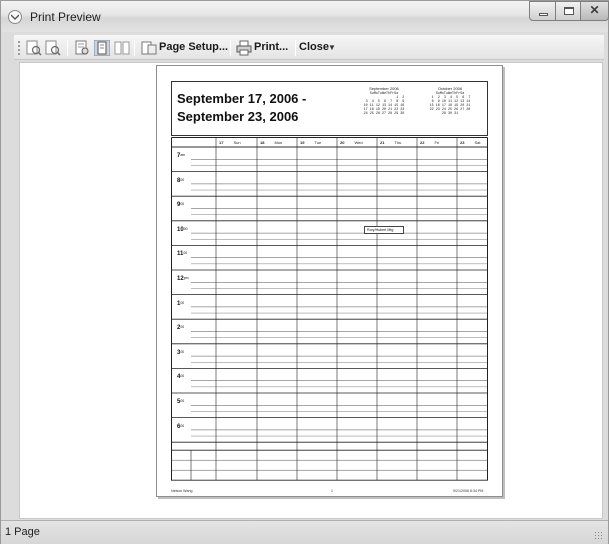 Image resolution: width=609 pixels, height=544 pixels. I want to click on minimize-button, so click(542, 11).